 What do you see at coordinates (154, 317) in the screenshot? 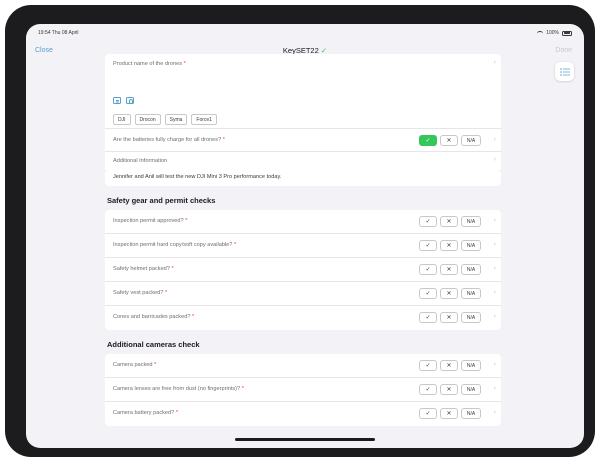
I see `question-label: Cones and barricades packed? *` at bounding box center [154, 317].